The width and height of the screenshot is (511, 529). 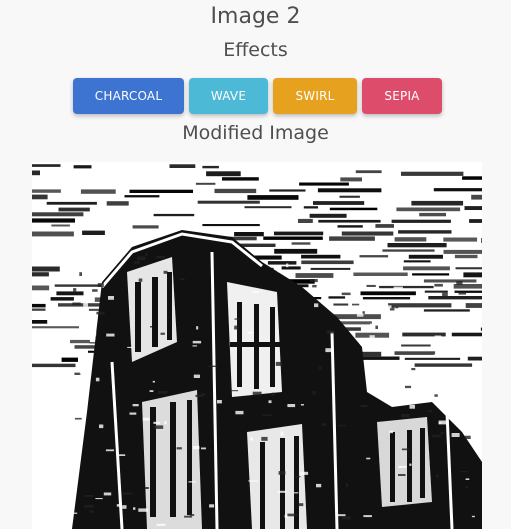 What do you see at coordinates (315, 96) in the screenshot?
I see `swirl-button: SWIRL` at bounding box center [315, 96].